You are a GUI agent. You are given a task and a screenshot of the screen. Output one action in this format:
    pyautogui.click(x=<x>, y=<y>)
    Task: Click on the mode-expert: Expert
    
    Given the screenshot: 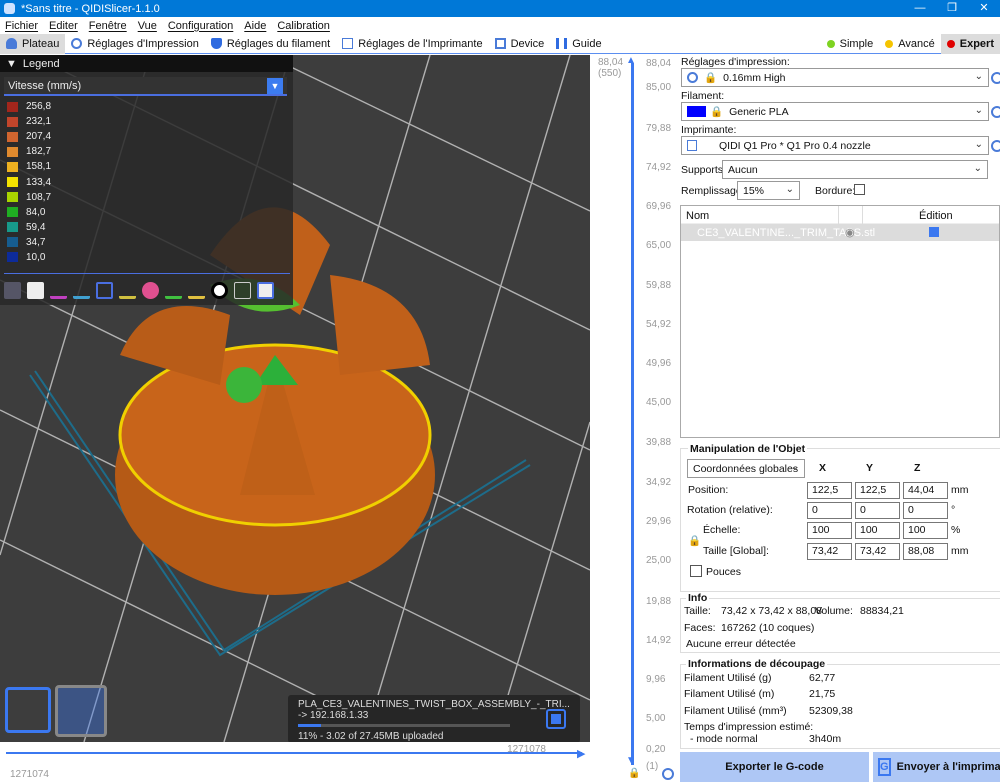 What is the action you would take?
    pyautogui.click(x=970, y=44)
    